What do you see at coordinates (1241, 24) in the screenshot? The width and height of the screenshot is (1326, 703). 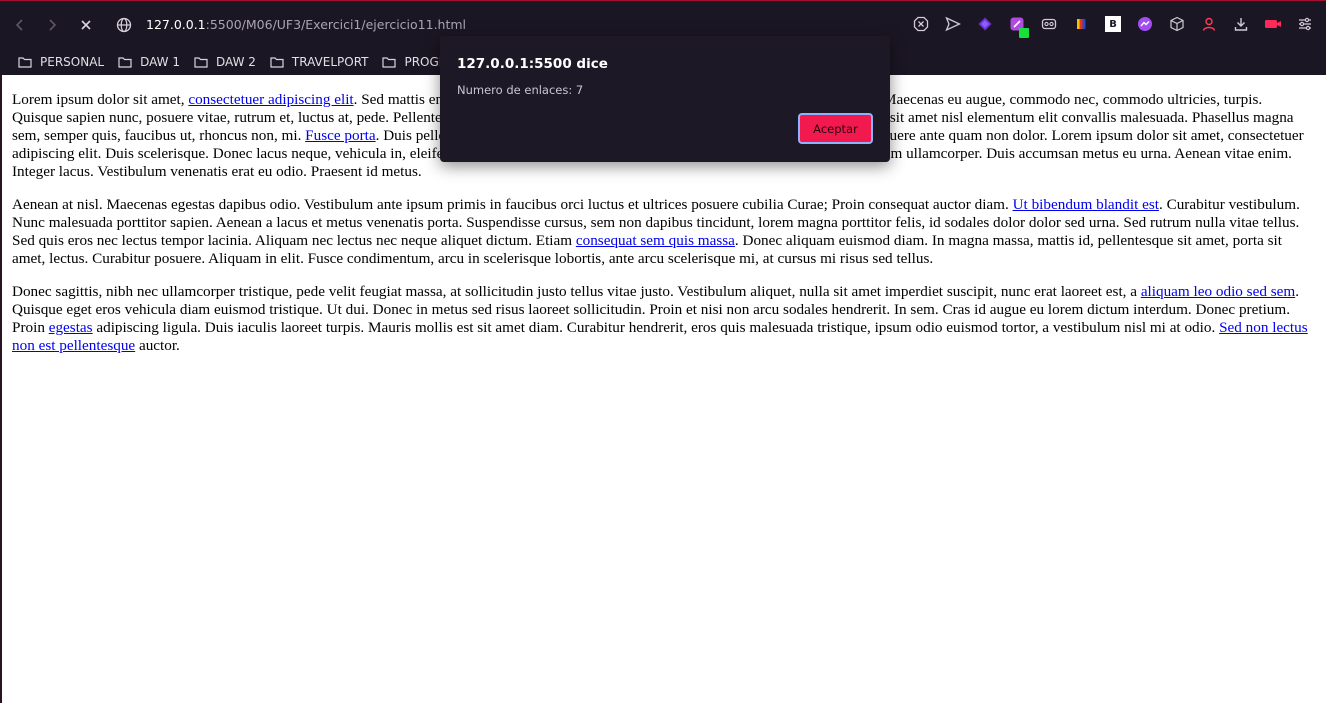 I see `download-icon` at bounding box center [1241, 24].